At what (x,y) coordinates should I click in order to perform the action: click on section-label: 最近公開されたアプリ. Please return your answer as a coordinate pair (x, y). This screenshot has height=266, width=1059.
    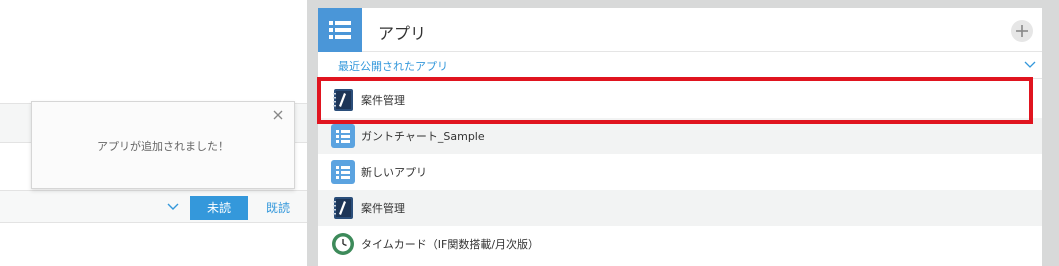
    Looking at the image, I should click on (393, 66).